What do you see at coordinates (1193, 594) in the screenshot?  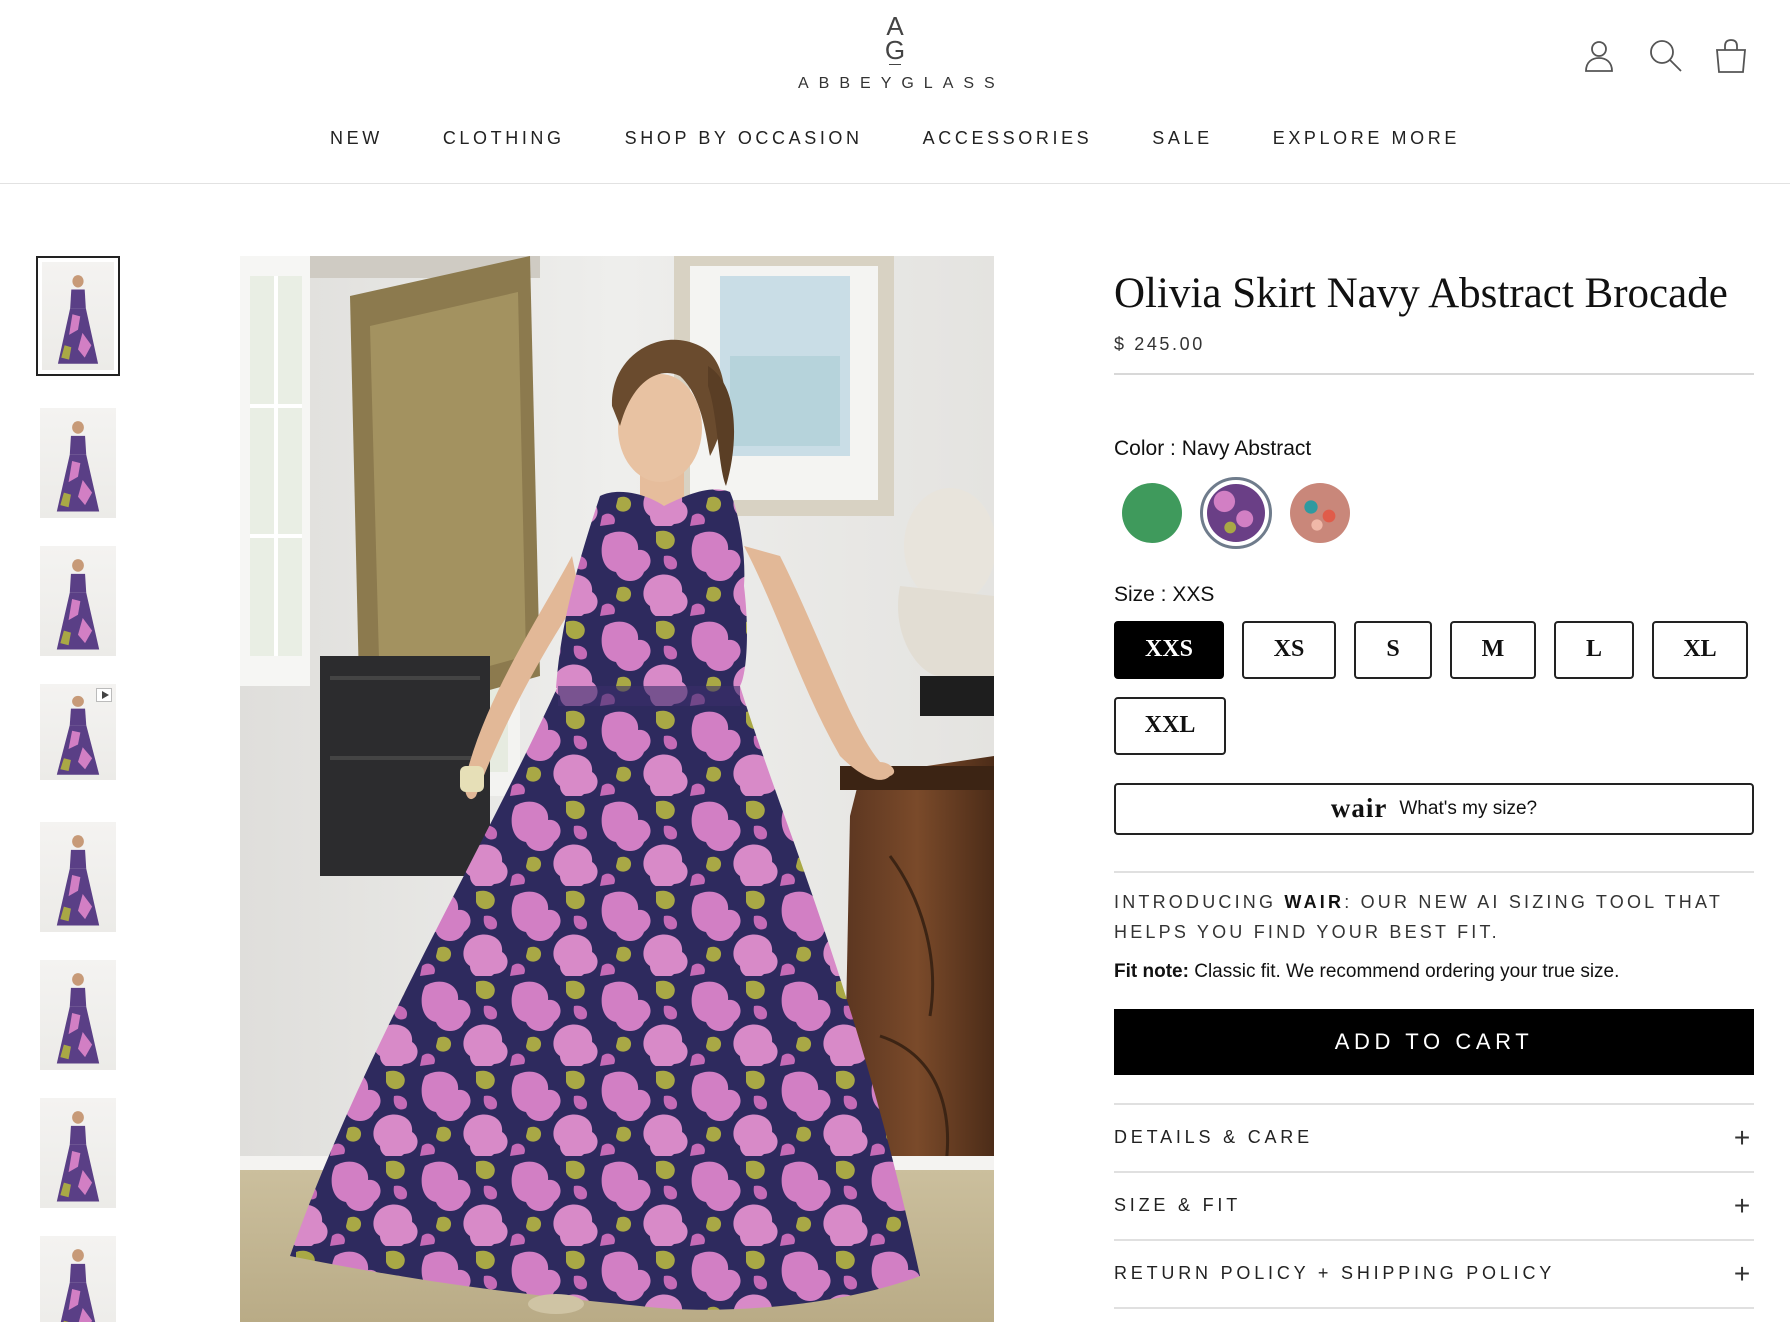 I see `size-value: XXS` at bounding box center [1193, 594].